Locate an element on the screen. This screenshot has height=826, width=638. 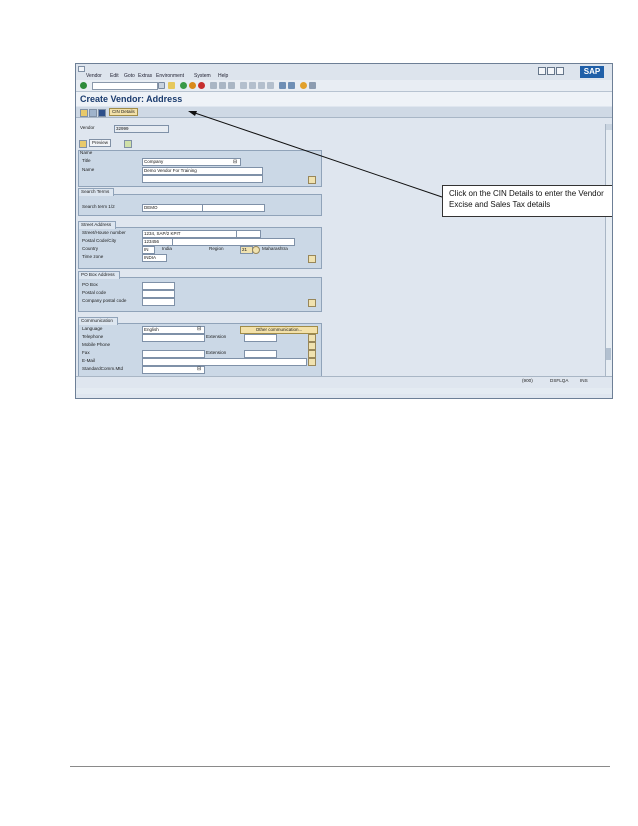
page-footer-rule is located at coordinates (340, 766).